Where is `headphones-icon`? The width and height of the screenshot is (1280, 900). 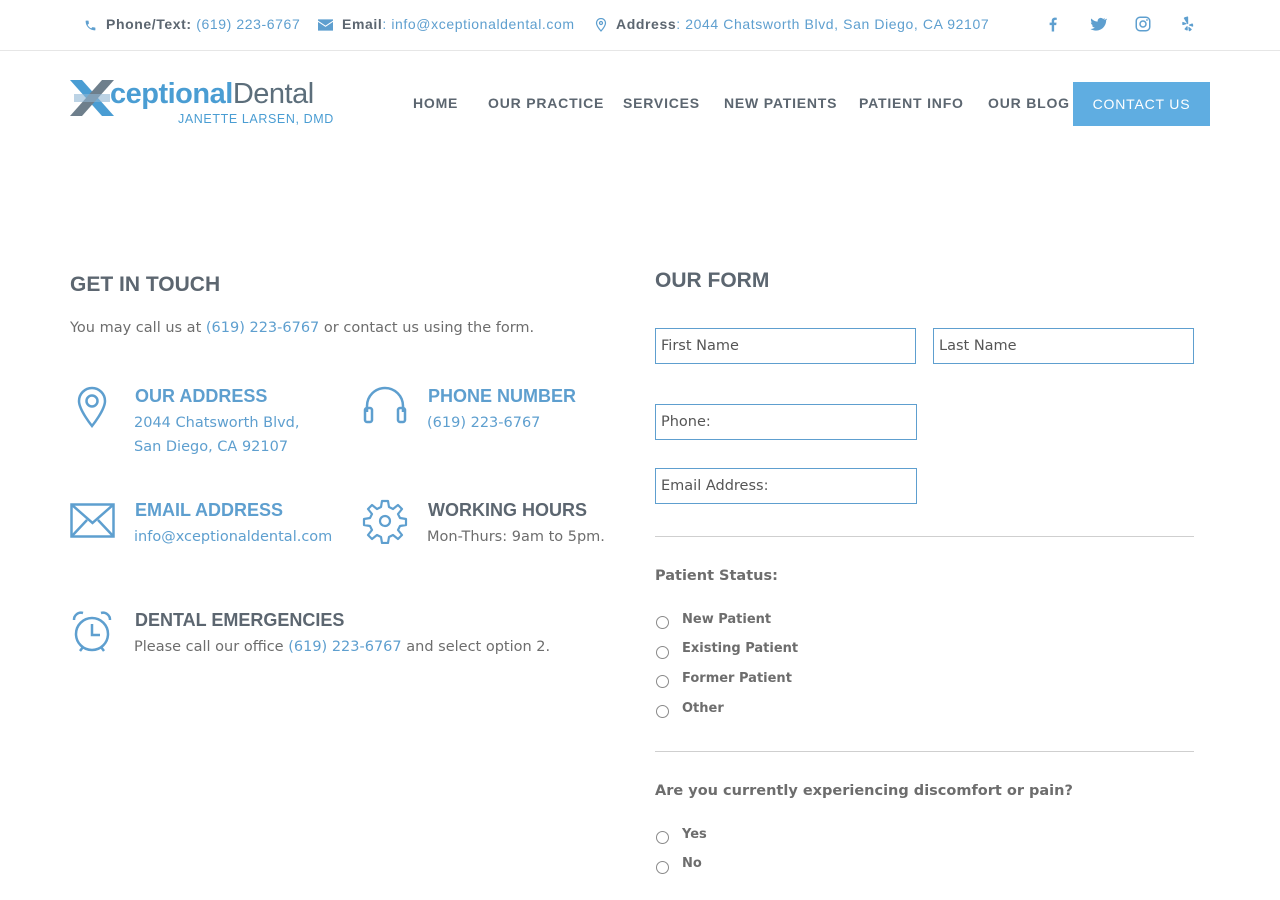
headphones-icon is located at coordinates (385, 405).